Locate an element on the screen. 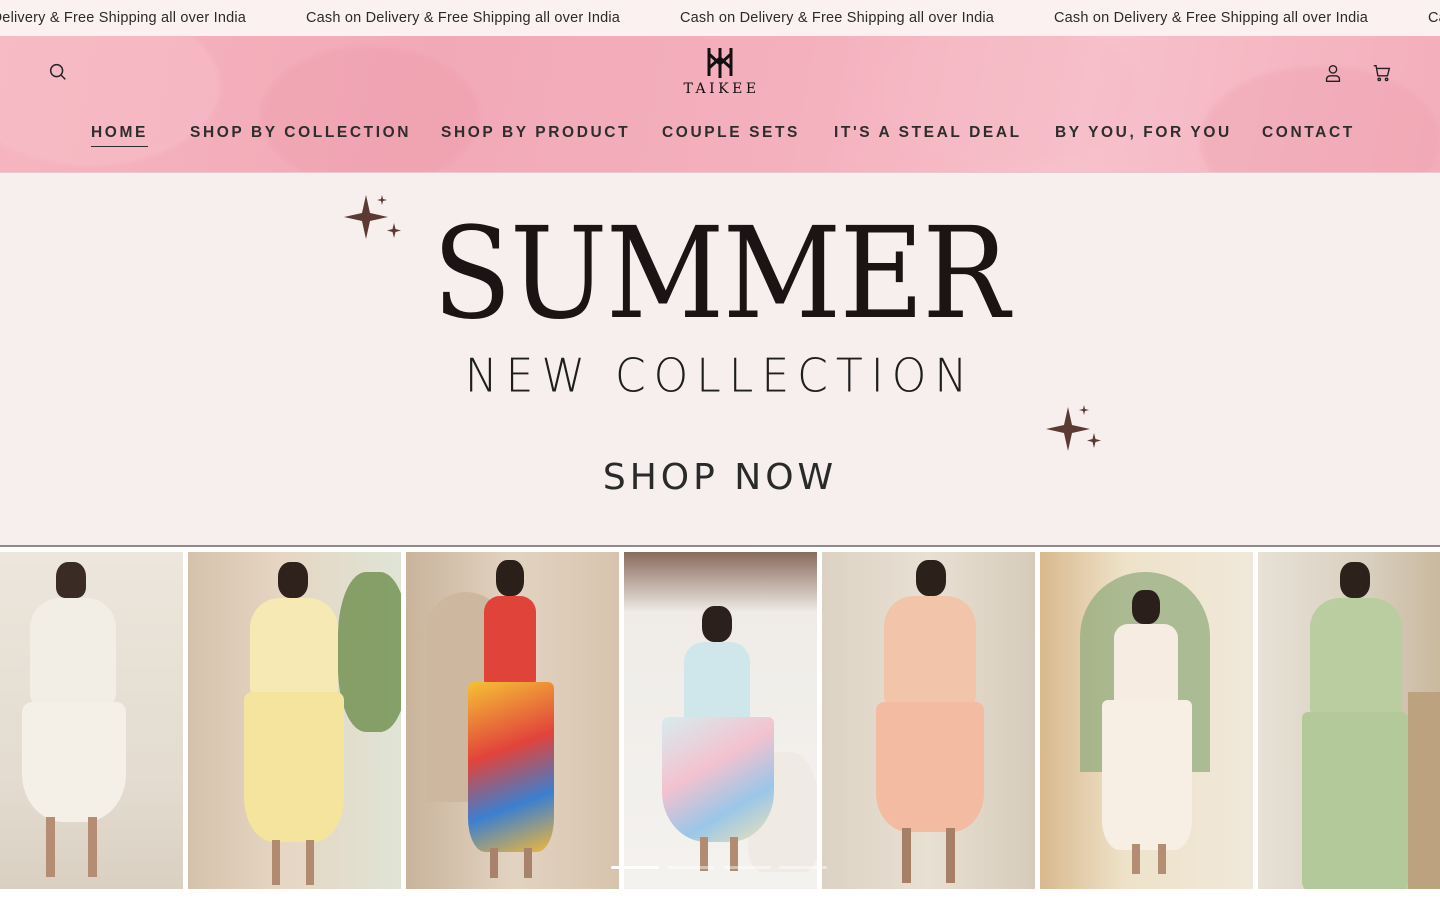  header-watercolor is located at coordinates (370, 109).